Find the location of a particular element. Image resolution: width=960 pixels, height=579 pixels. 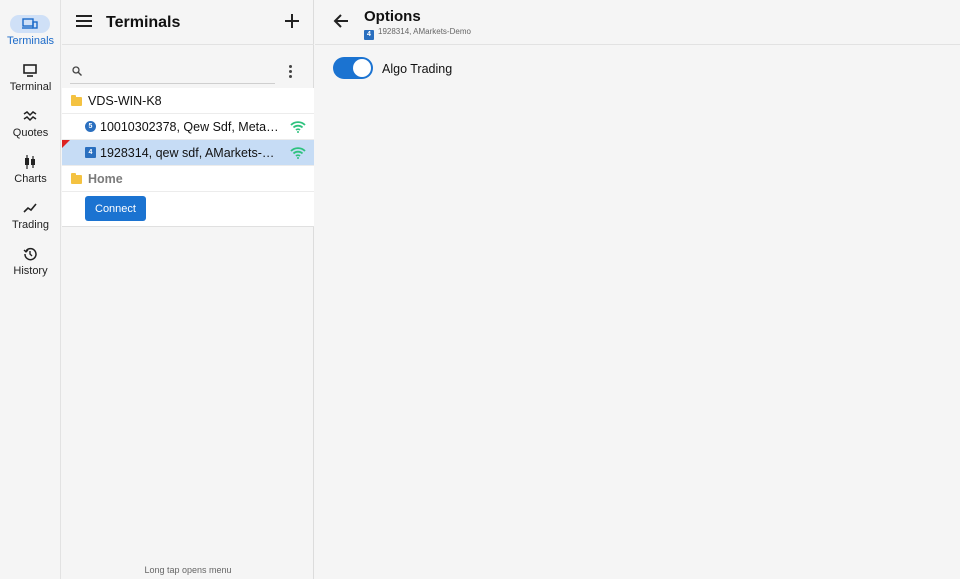

account-label: 10010302378, Qew Sdf, MetaQuotes is located at coordinates (190, 127).